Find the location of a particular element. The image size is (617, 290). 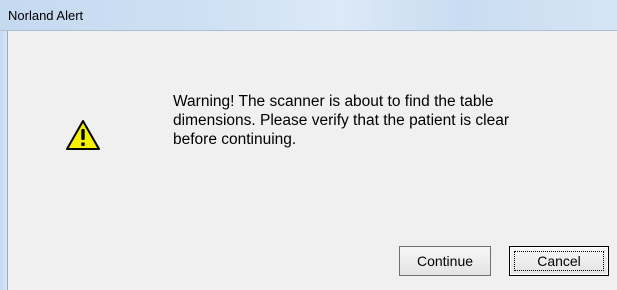

message-line: before continuing. is located at coordinates (235, 139).